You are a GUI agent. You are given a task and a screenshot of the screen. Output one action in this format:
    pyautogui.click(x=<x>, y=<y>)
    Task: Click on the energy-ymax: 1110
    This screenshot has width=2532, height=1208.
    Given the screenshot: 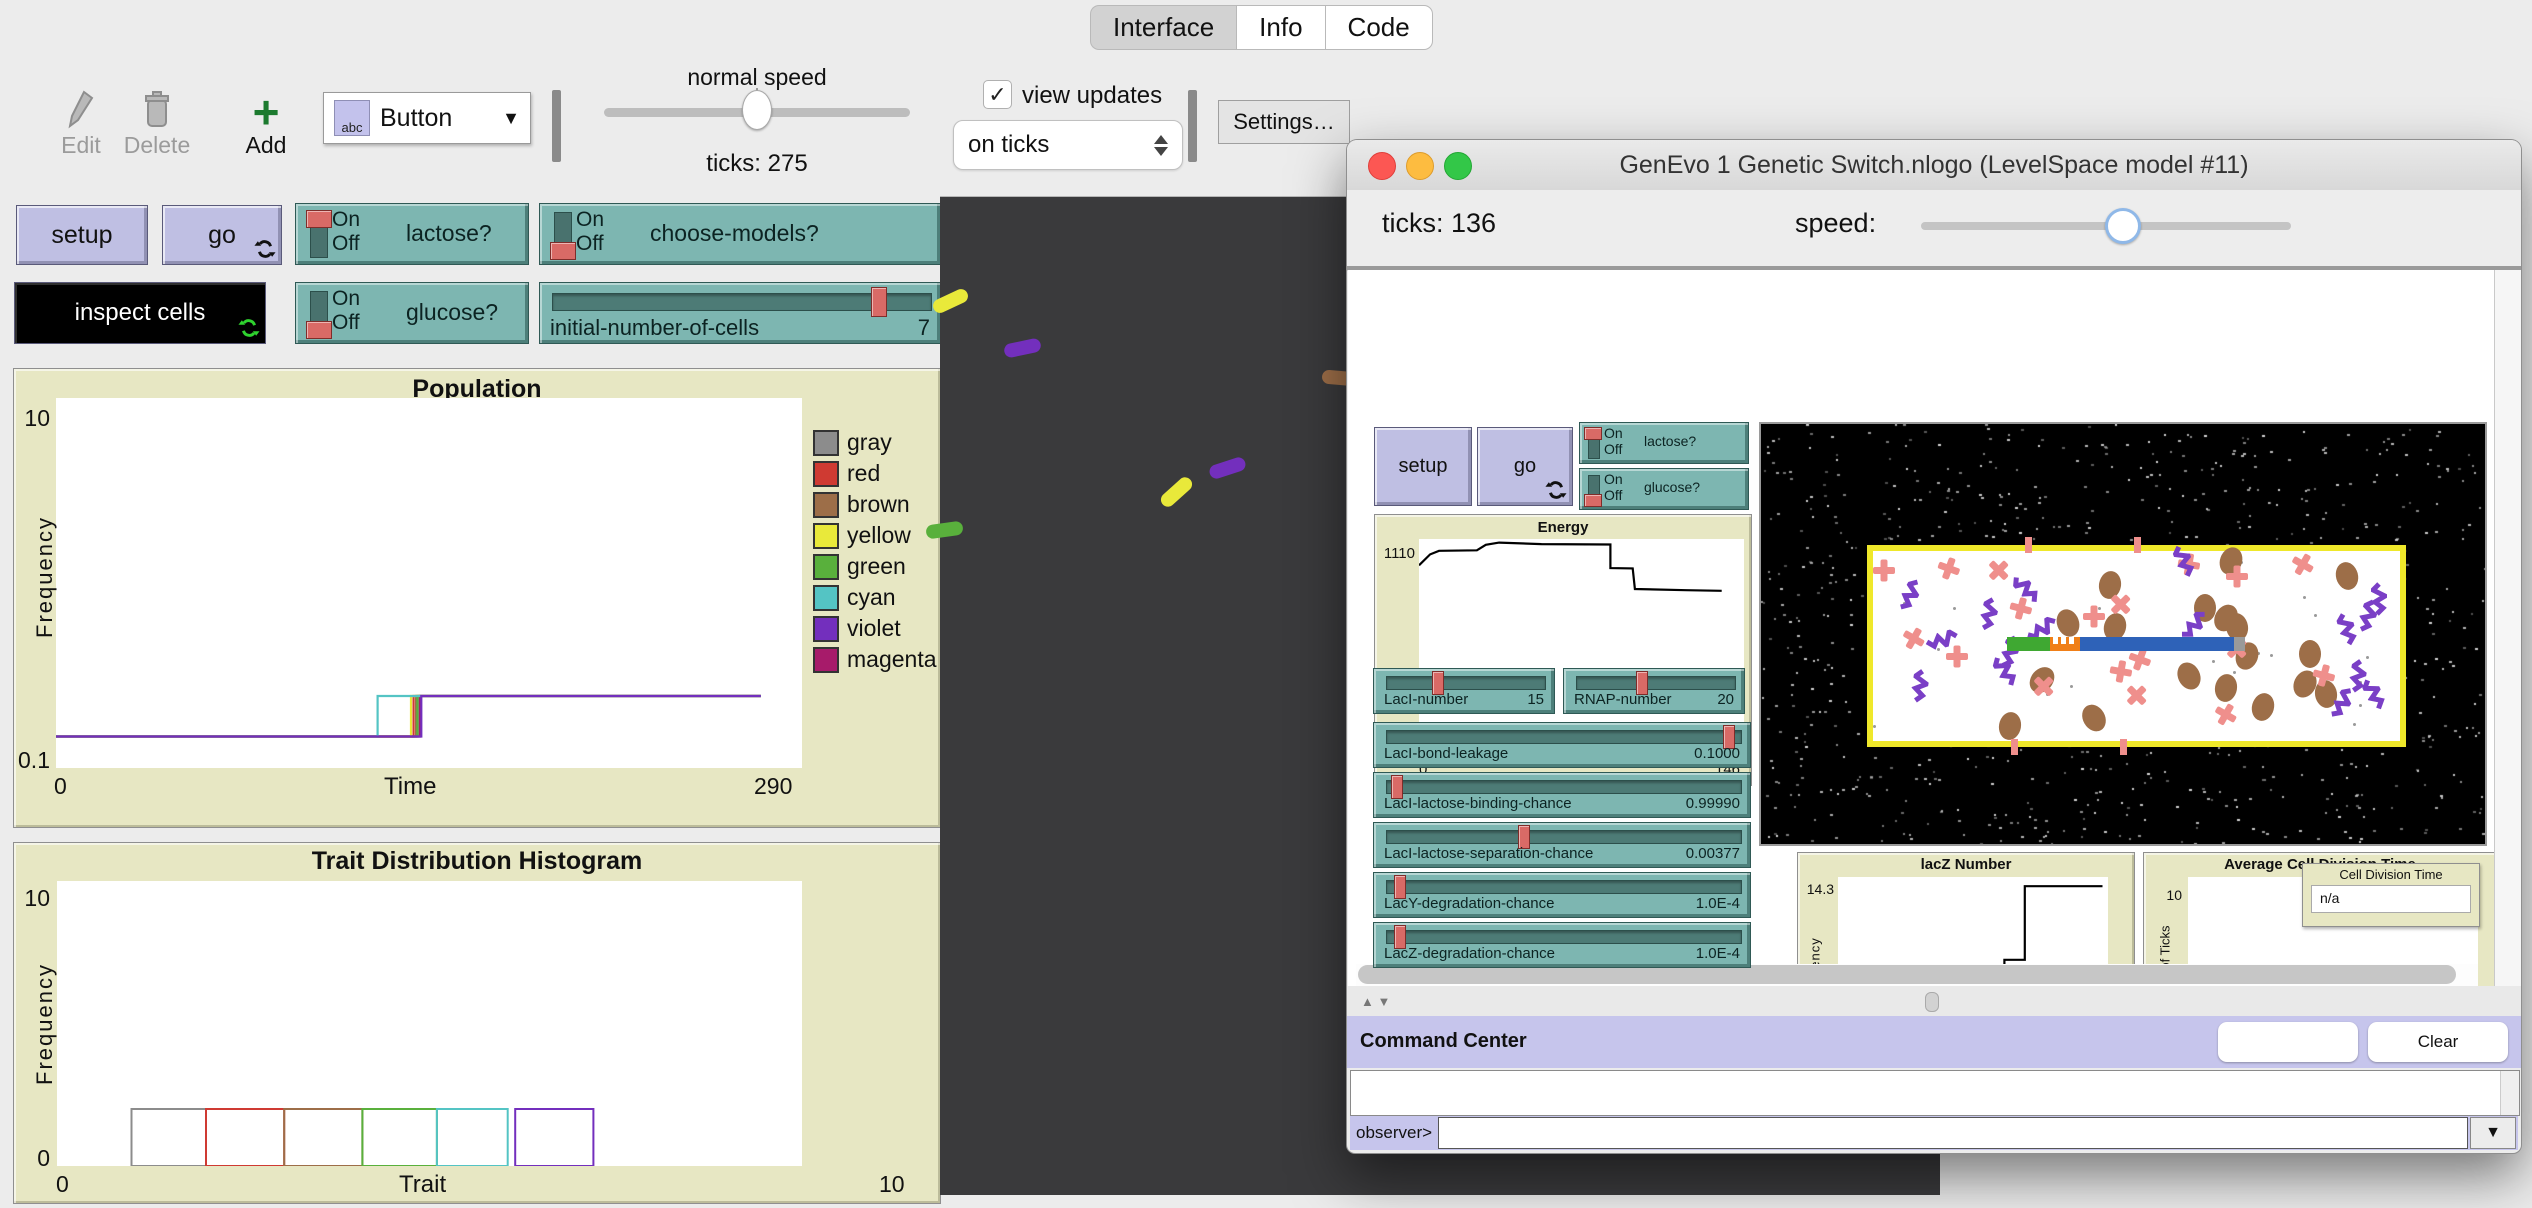 What is the action you would take?
    pyautogui.click(x=1399, y=553)
    